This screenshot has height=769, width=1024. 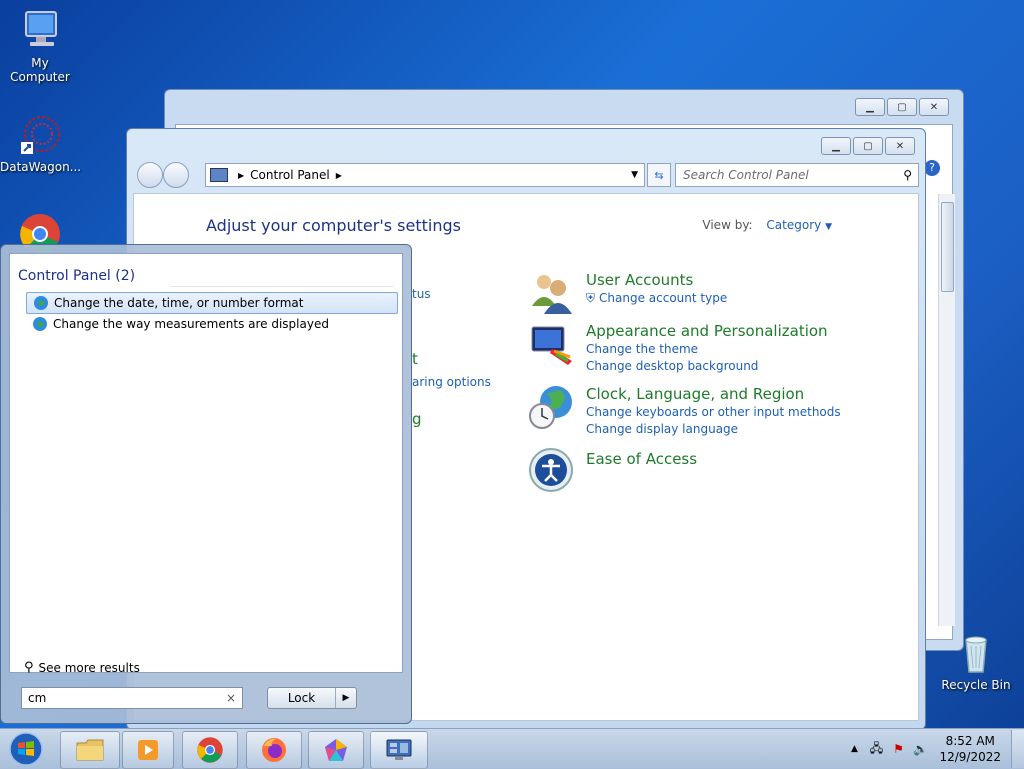 What do you see at coordinates (551, 293) in the screenshot?
I see `user-accounts-icon` at bounding box center [551, 293].